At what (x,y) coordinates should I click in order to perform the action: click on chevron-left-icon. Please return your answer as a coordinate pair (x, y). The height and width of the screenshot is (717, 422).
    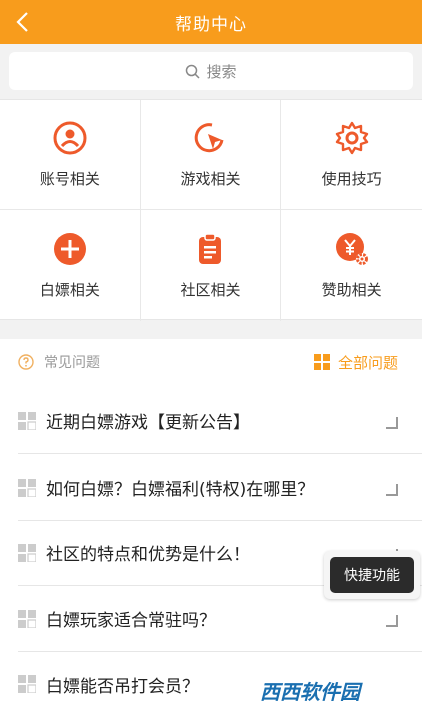
    Looking at the image, I should click on (22, 22).